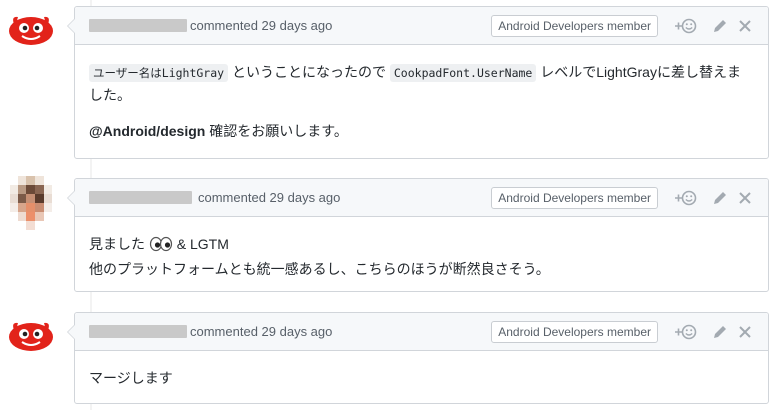 This screenshot has width=775, height=410. What do you see at coordinates (117, 244) in the screenshot?
I see `body-text: 見ました` at bounding box center [117, 244].